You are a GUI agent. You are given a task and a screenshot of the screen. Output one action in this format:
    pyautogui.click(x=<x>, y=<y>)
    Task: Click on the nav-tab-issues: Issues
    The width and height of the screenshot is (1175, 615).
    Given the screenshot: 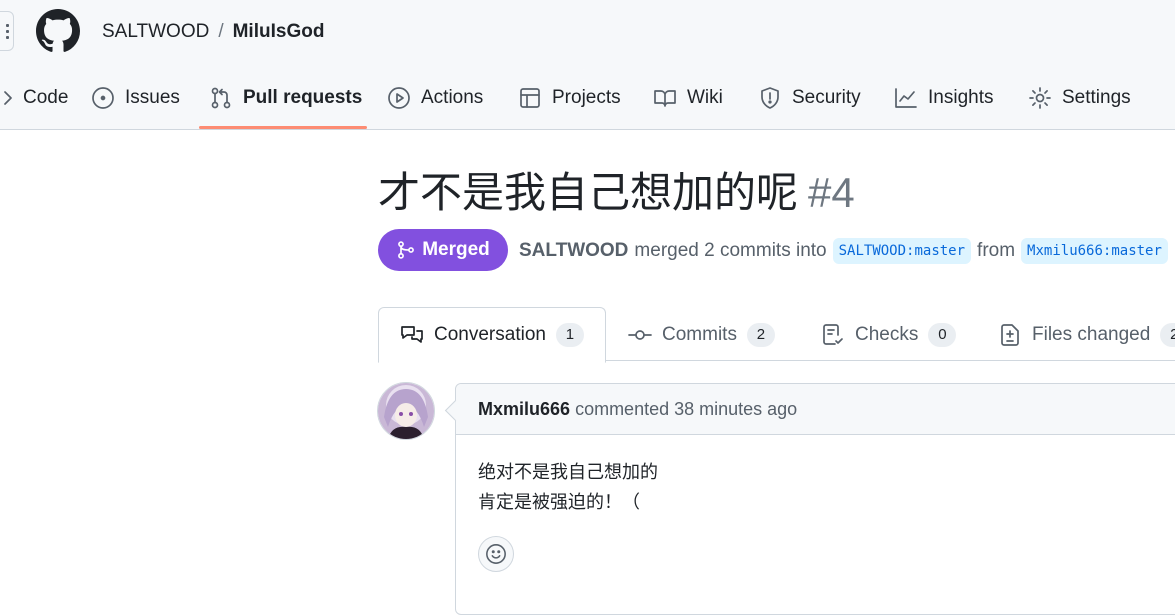 What is the action you would take?
    pyautogui.click(x=135, y=98)
    